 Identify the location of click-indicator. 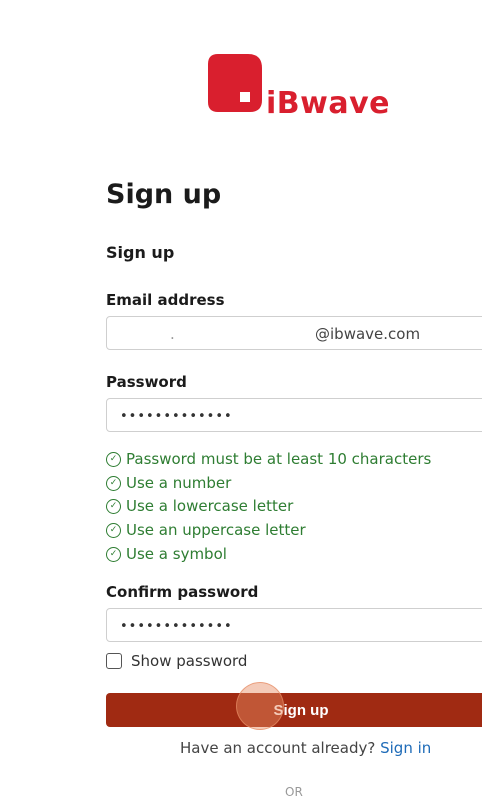
(260, 706).